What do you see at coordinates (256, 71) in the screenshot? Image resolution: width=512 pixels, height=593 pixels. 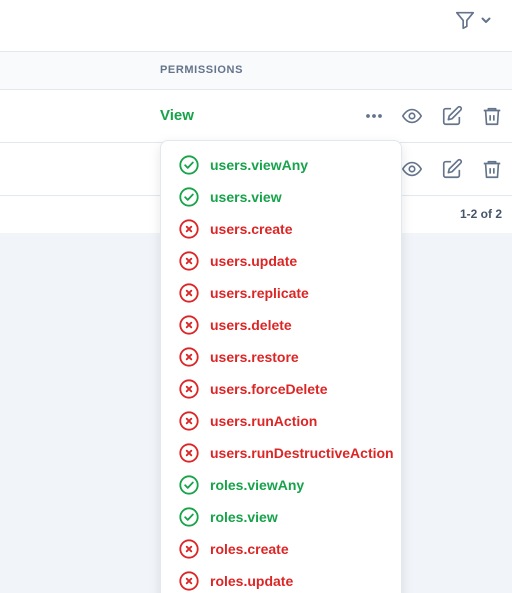 I see `table-header: PERMISSIONS` at bounding box center [256, 71].